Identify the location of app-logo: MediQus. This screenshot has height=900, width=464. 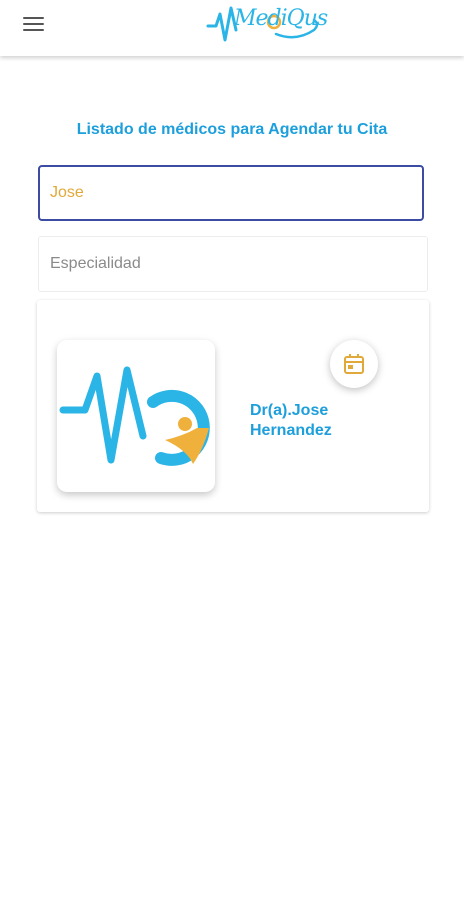
(267, 25).